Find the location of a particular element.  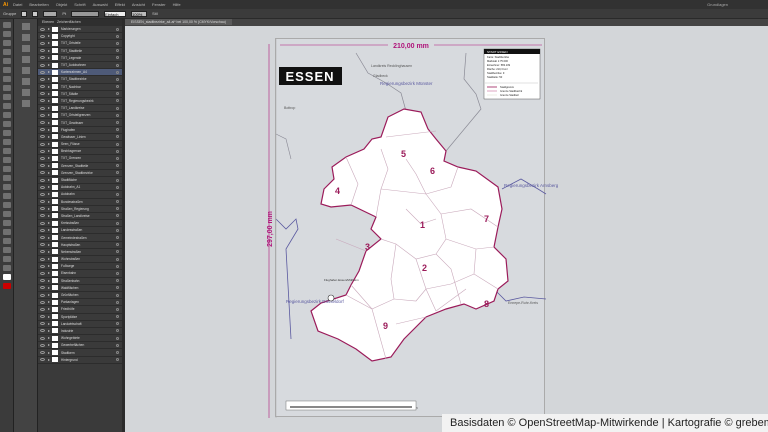

layer-row: Grünflächen is located at coordinates (80, 296).